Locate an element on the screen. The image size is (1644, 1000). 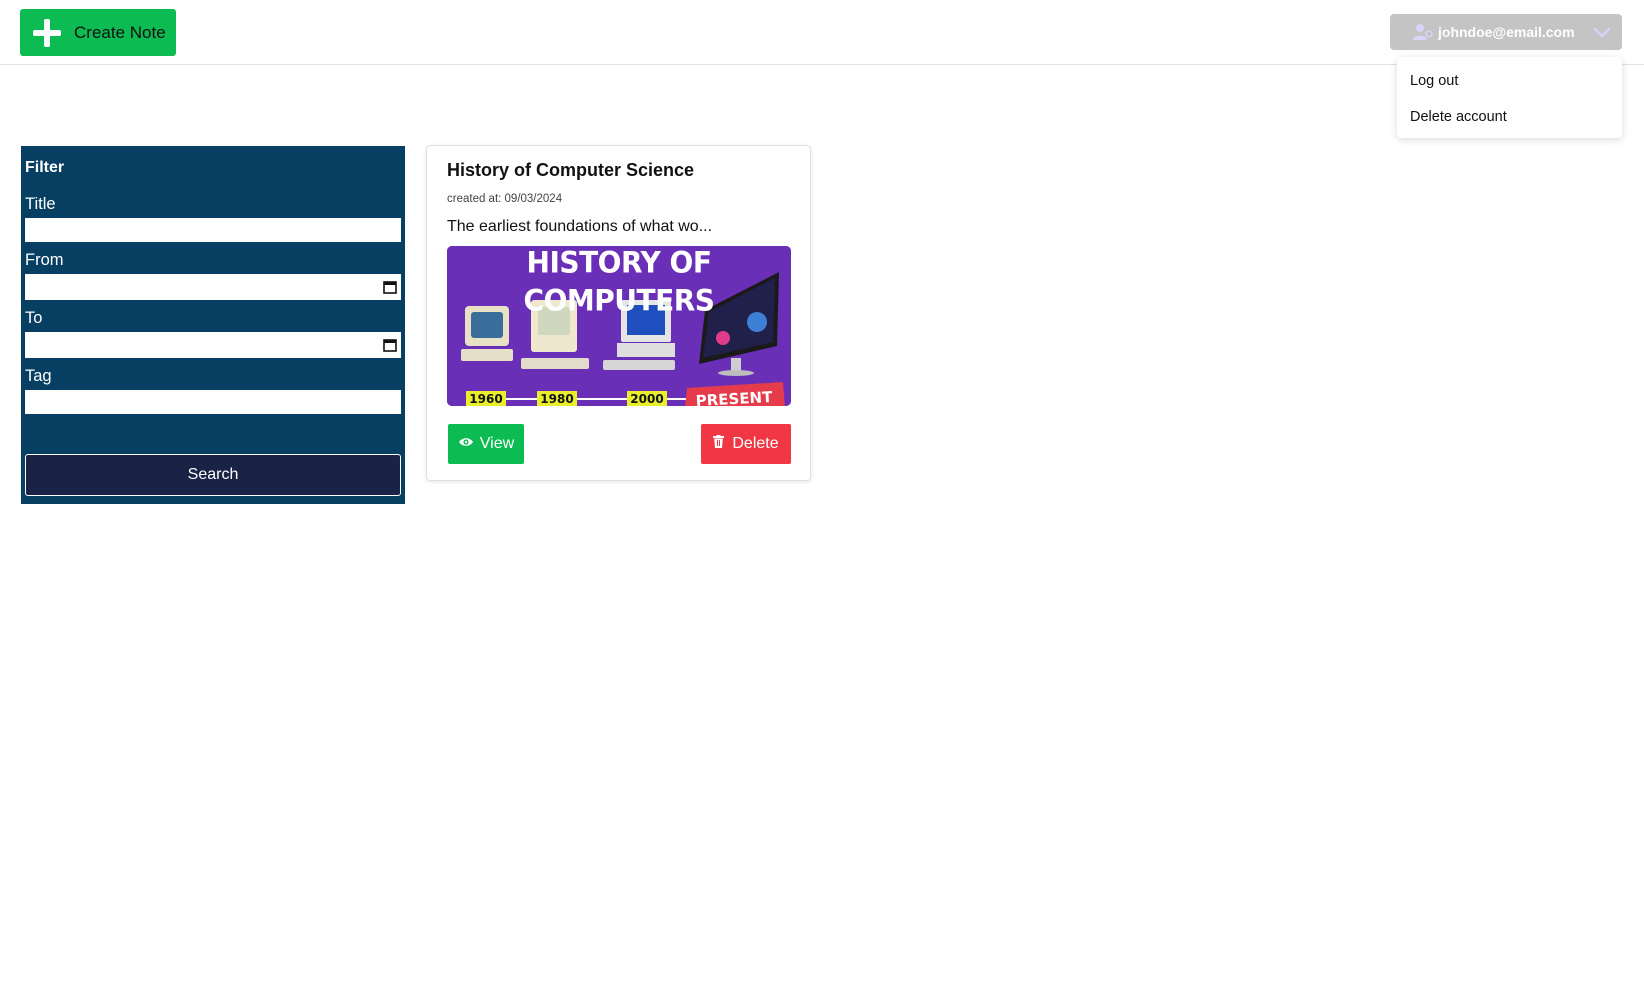
tag-label: Tag is located at coordinates (38, 376).